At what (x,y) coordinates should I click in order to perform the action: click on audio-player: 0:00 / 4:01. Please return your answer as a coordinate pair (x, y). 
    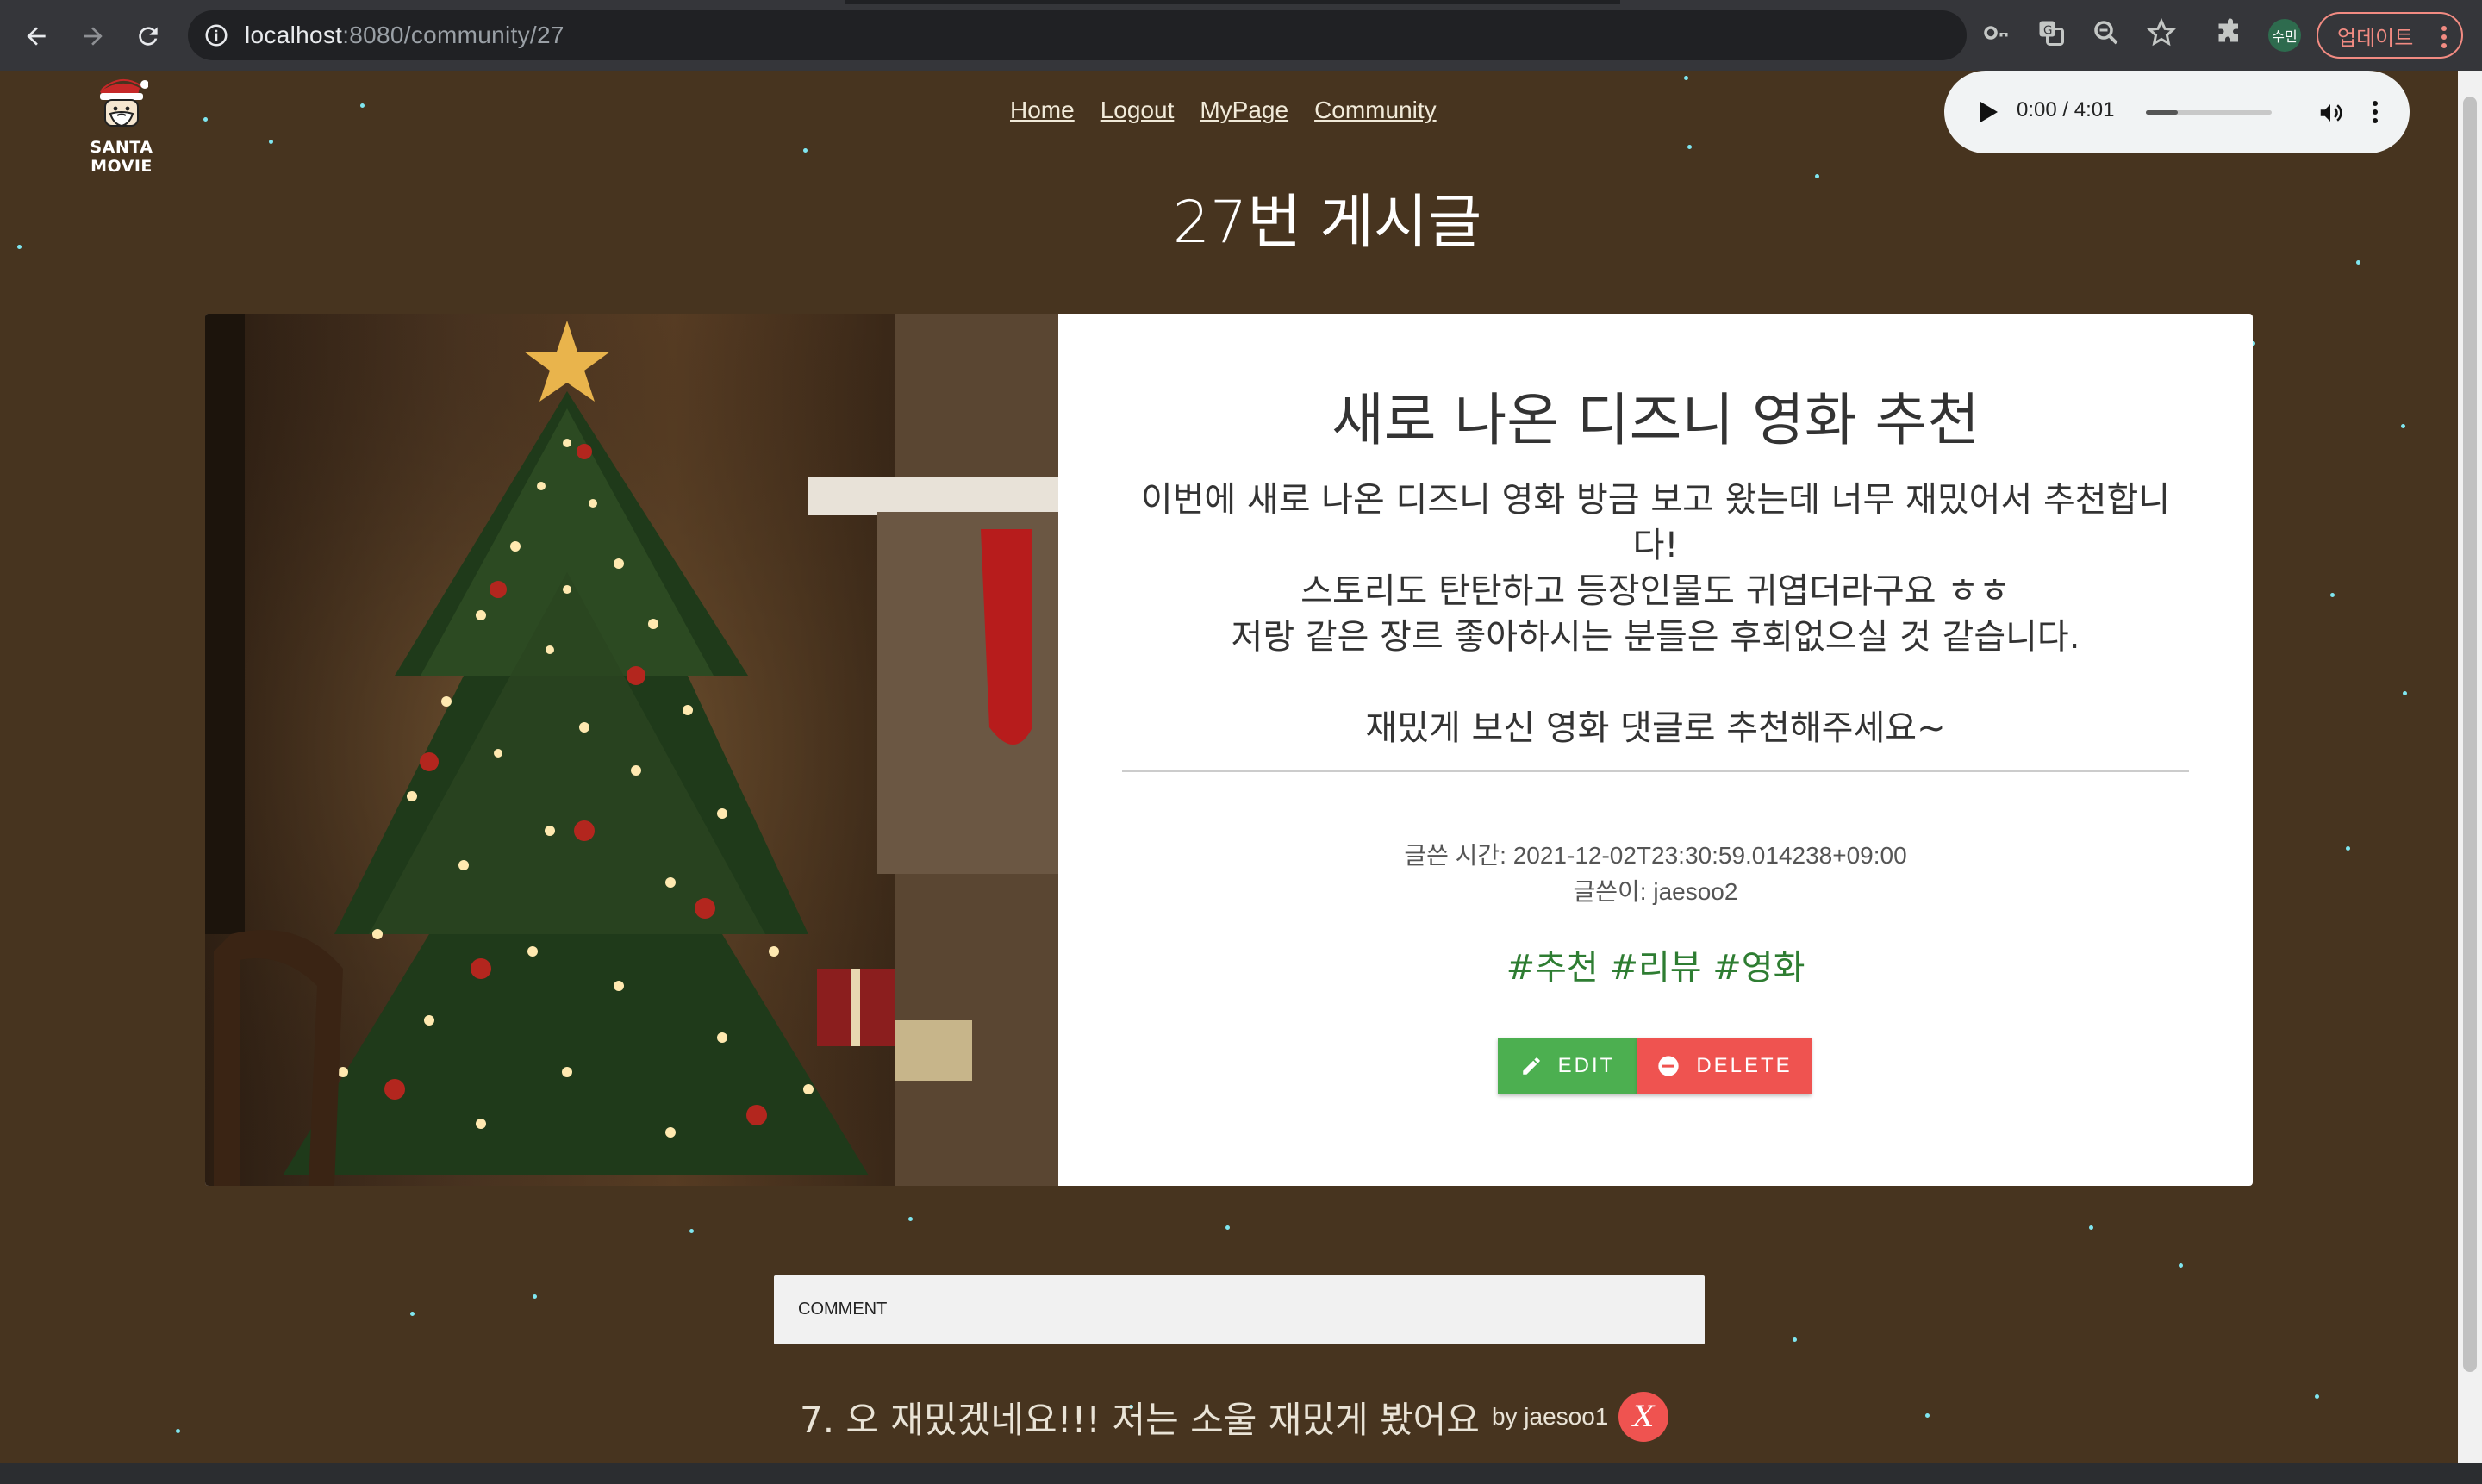
    Looking at the image, I should click on (2177, 112).